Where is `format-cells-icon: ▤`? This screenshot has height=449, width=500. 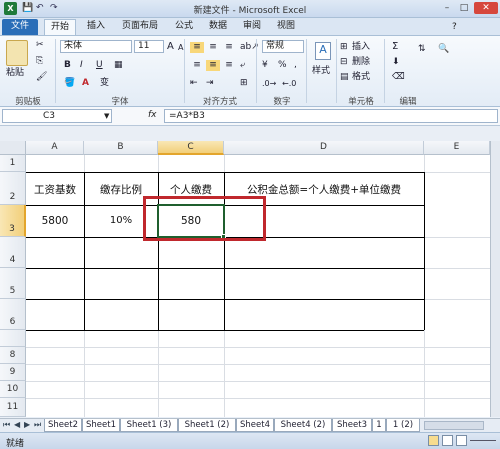
format-cells-icon: ▤ is located at coordinates (344, 77).